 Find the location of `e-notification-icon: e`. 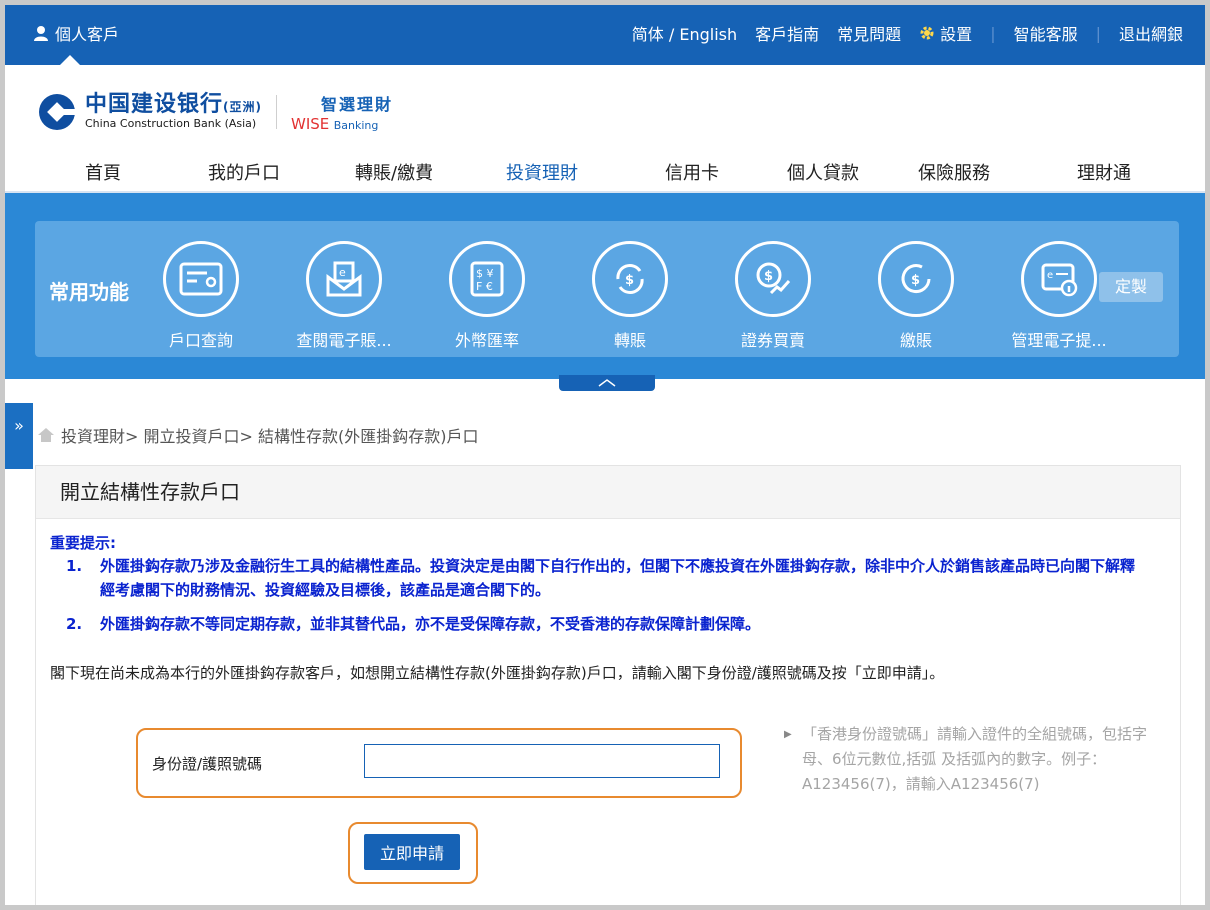

e-notification-icon: e is located at coordinates (1059, 279).